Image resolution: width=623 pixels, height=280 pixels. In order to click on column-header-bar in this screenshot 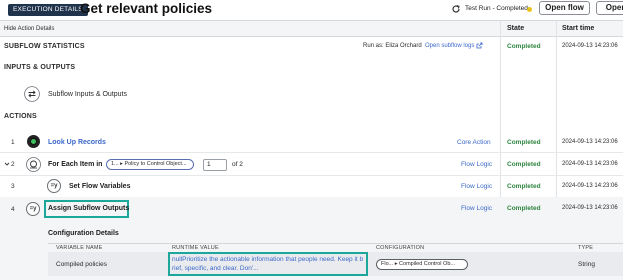, I will do `click(311, 28)`.